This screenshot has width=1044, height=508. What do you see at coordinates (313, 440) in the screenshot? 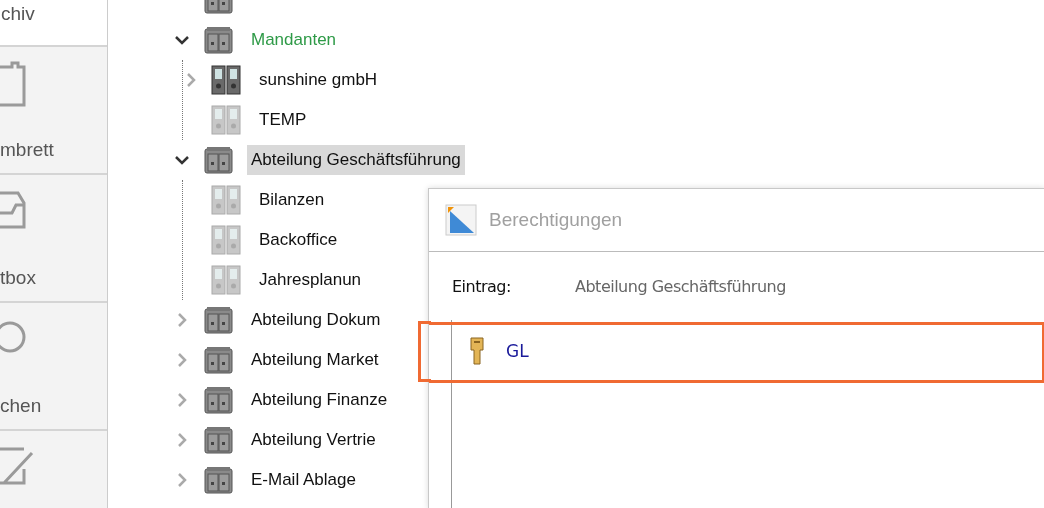
I see `tree-item: Abteilung Vertrie` at bounding box center [313, 440].